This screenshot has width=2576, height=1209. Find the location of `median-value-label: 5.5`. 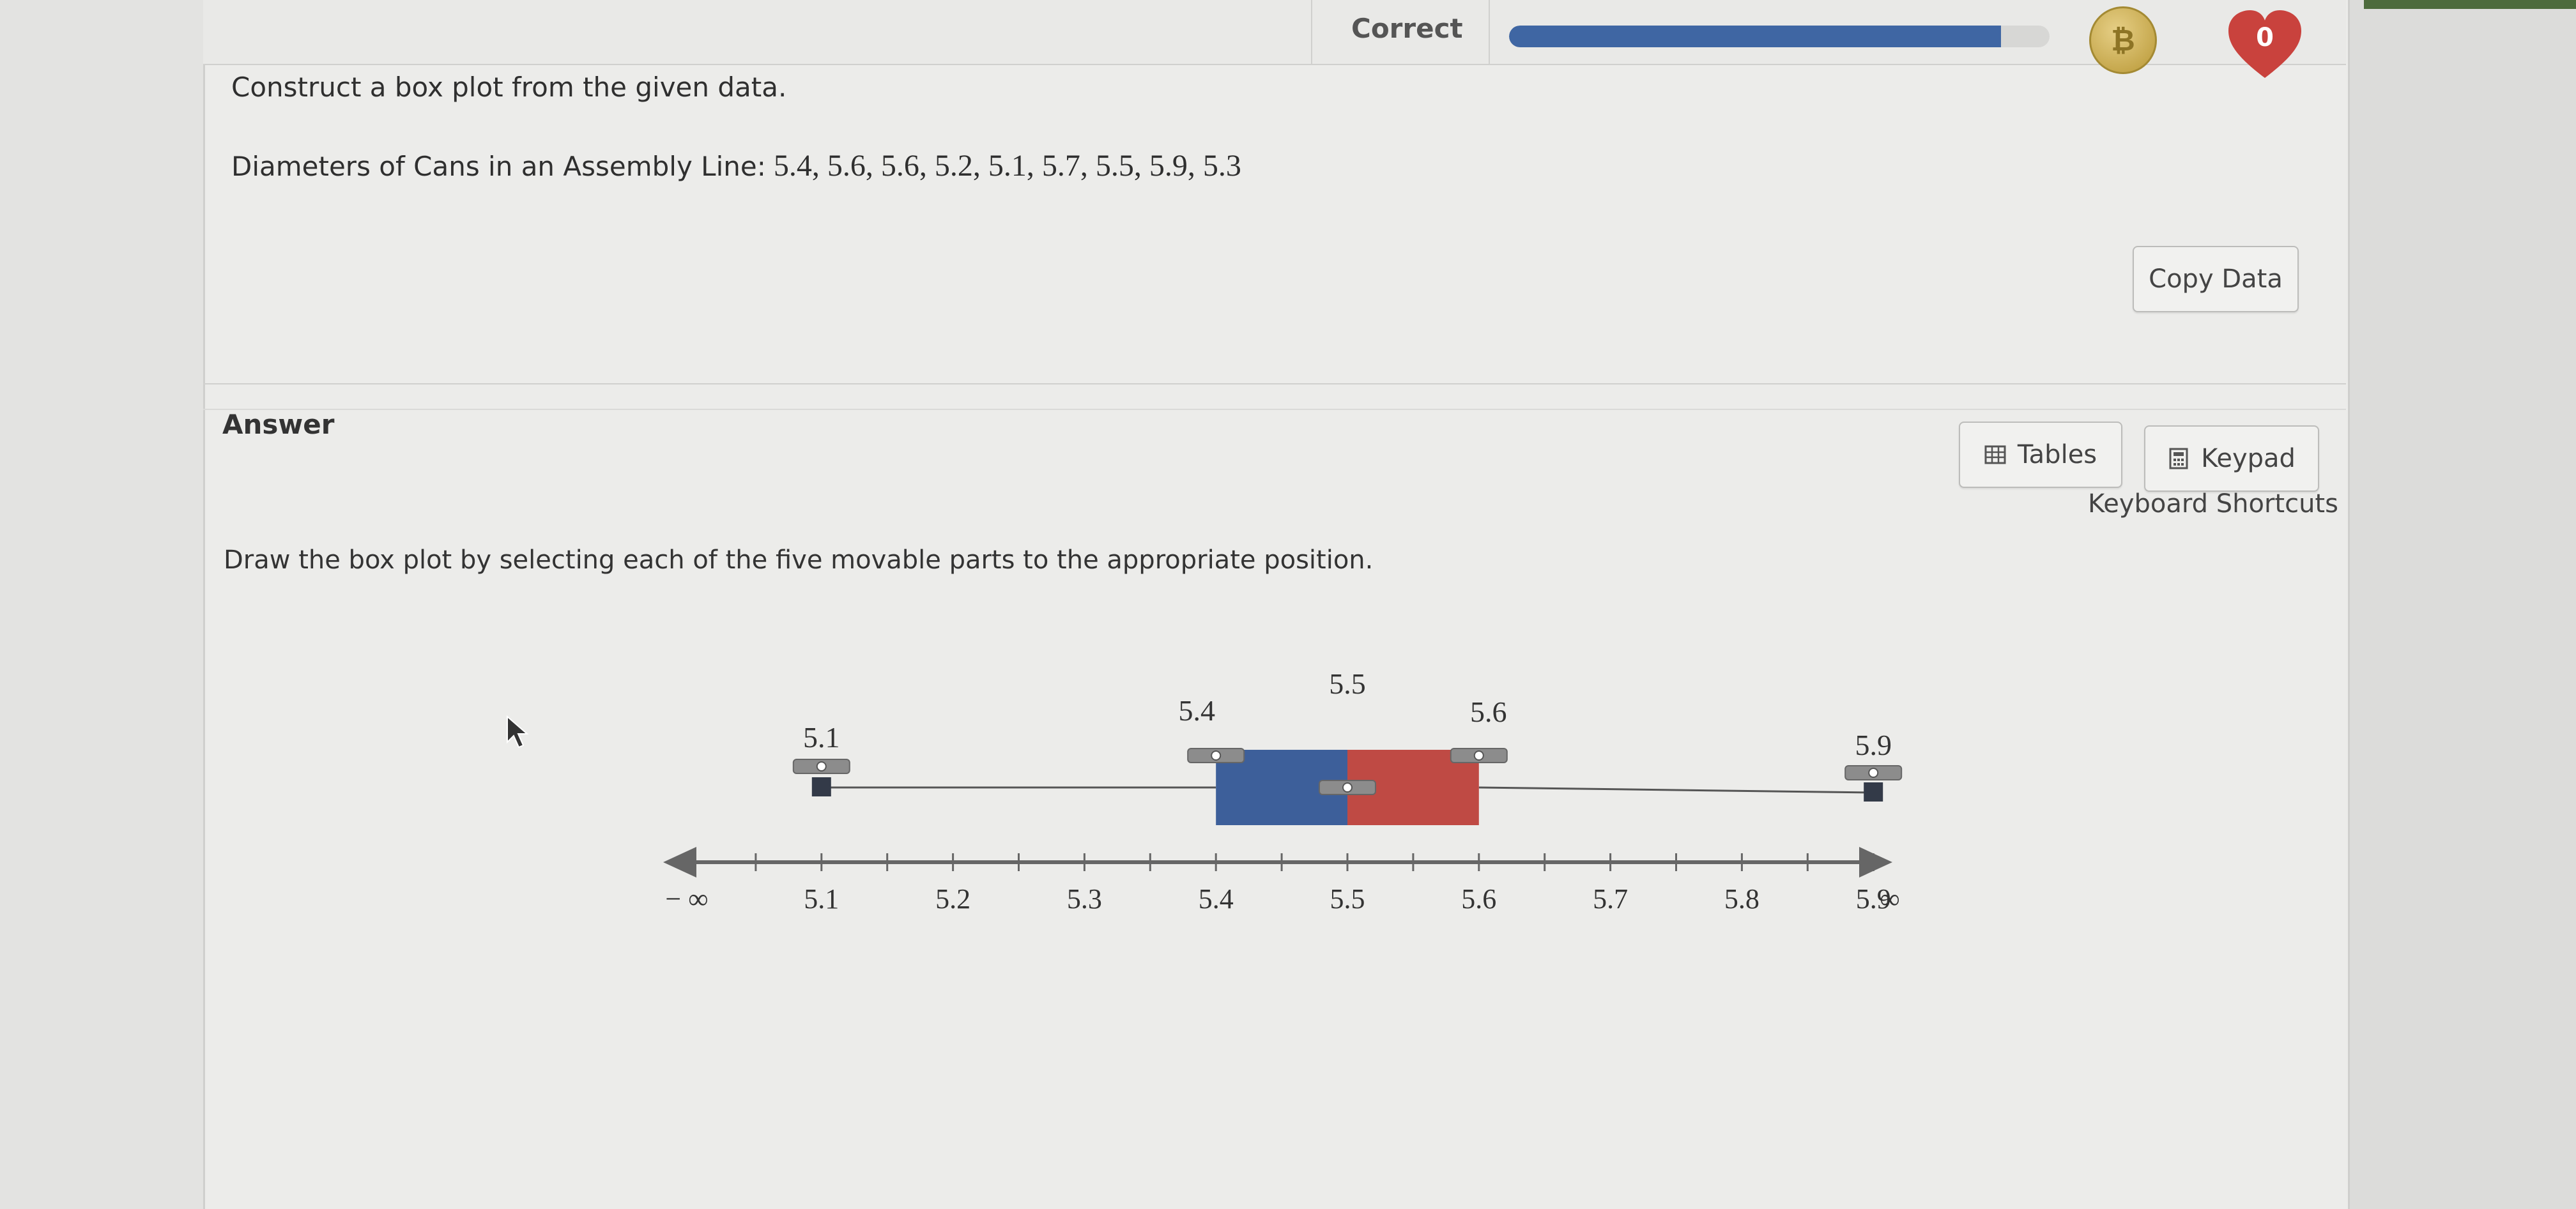

median-value-label: 5.5 is located at coordinates (1347, 683).